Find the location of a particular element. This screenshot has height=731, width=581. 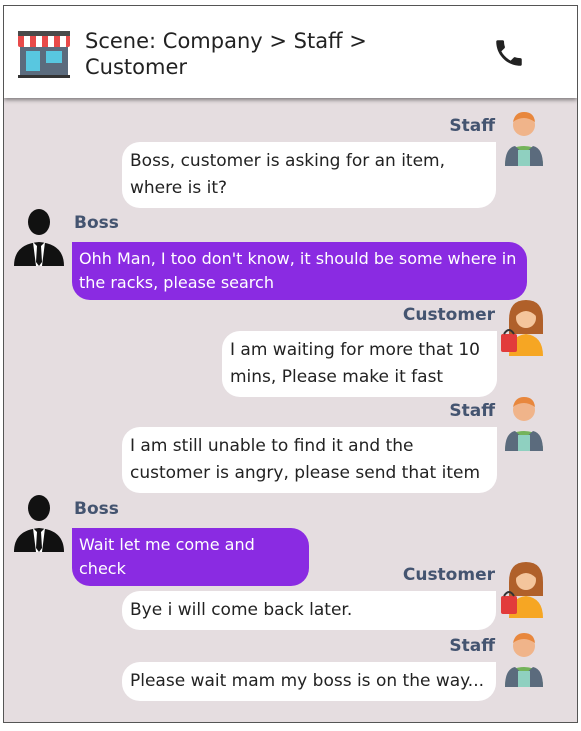

message-bubble: Bye i will come back later. is located at coordinates (309, 610).